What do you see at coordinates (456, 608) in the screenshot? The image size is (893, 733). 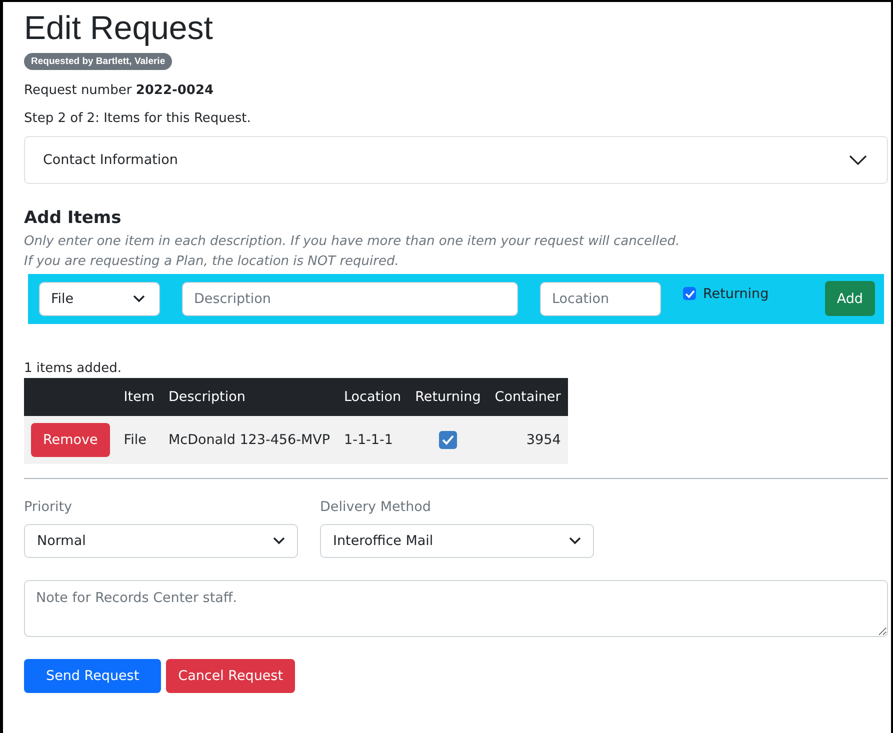 I see `note-field: Note for Records Center staff.` at bounding box center [456, 608].